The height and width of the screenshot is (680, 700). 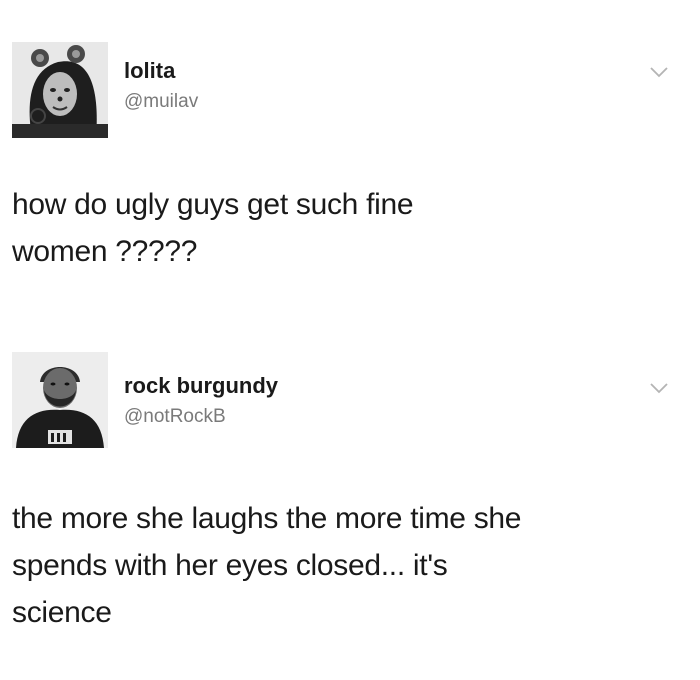 What do you see at coordinates (201, 386) in the screenshot?
I see `display-name: rock burgundy` at bounding box center [201, 386].